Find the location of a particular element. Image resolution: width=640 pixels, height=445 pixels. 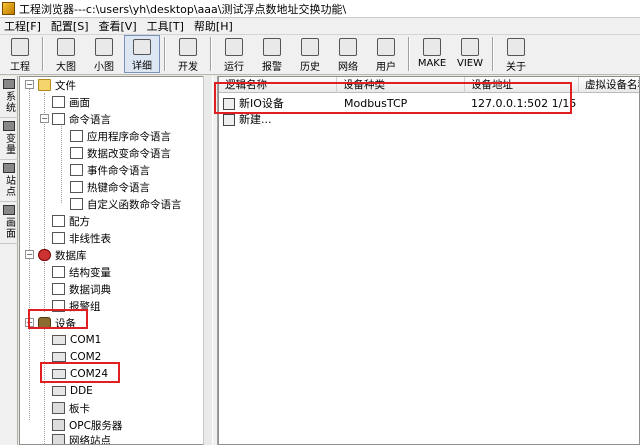

develop-button: 开发 is located at coordinates (188, 54).